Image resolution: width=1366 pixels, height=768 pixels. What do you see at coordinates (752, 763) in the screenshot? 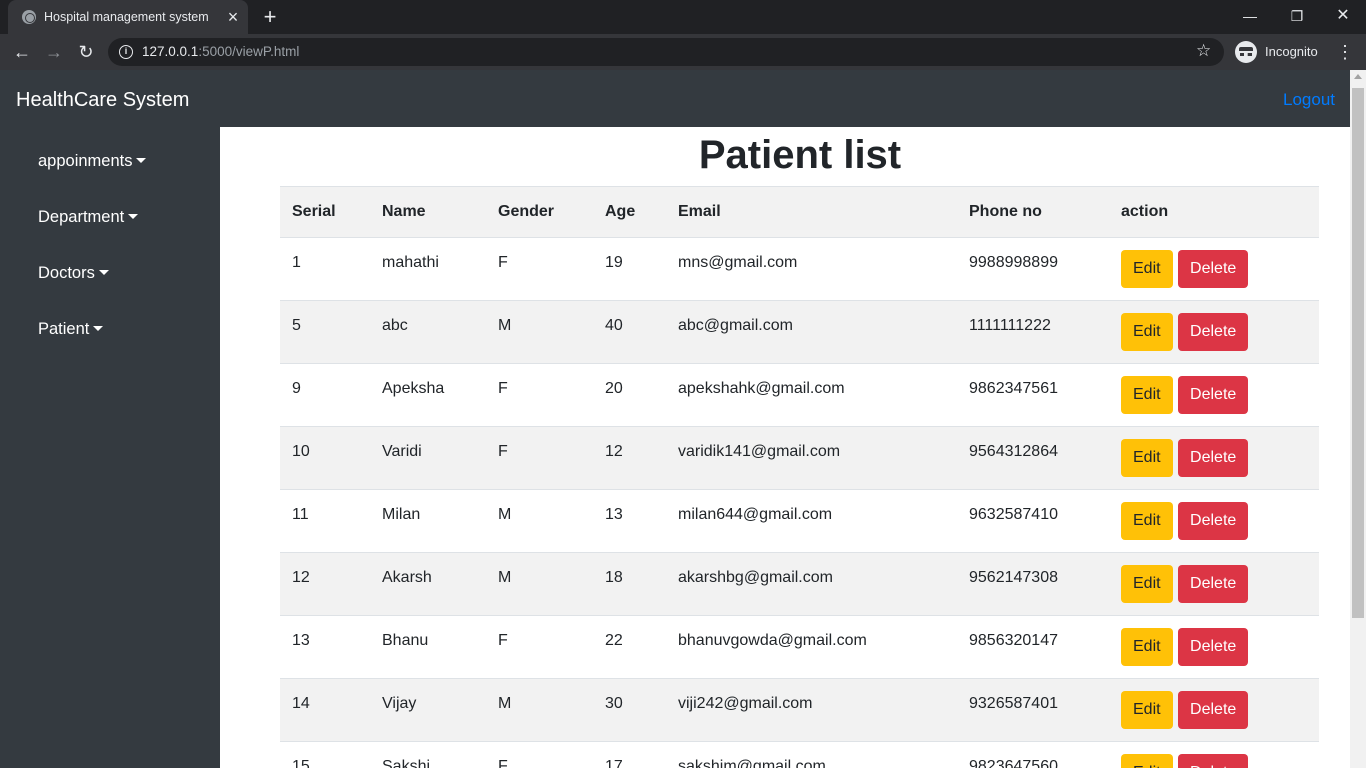
I see `cell-email: sakshim@gmail.com` at bounding box center [752, 763].